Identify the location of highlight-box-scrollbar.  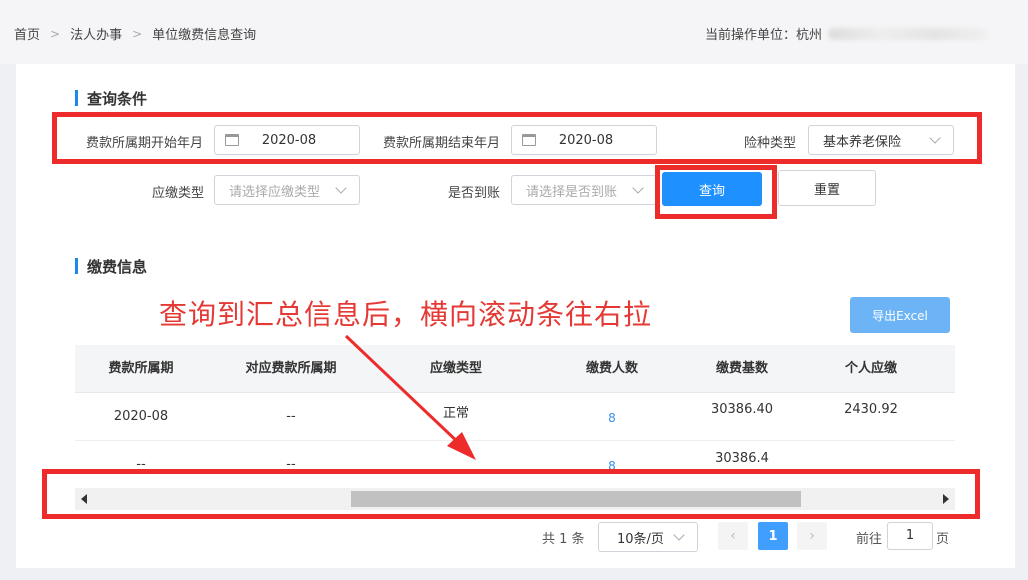
(511, 494).